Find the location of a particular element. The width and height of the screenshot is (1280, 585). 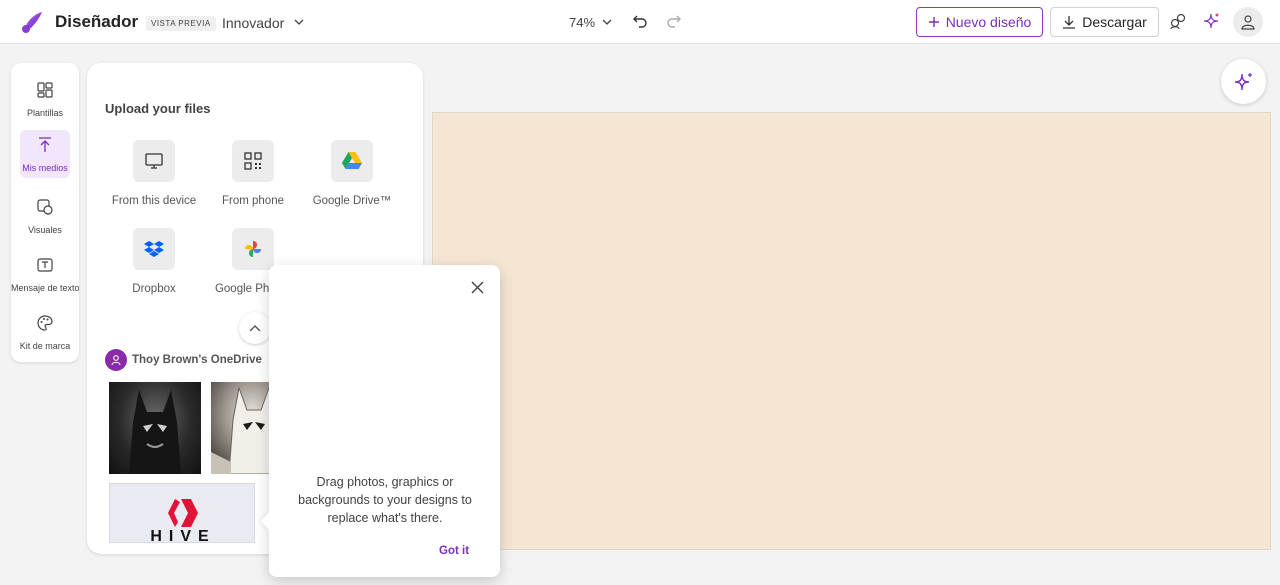

rail-item-label: Mis medios is located at coordinates (45, 168).